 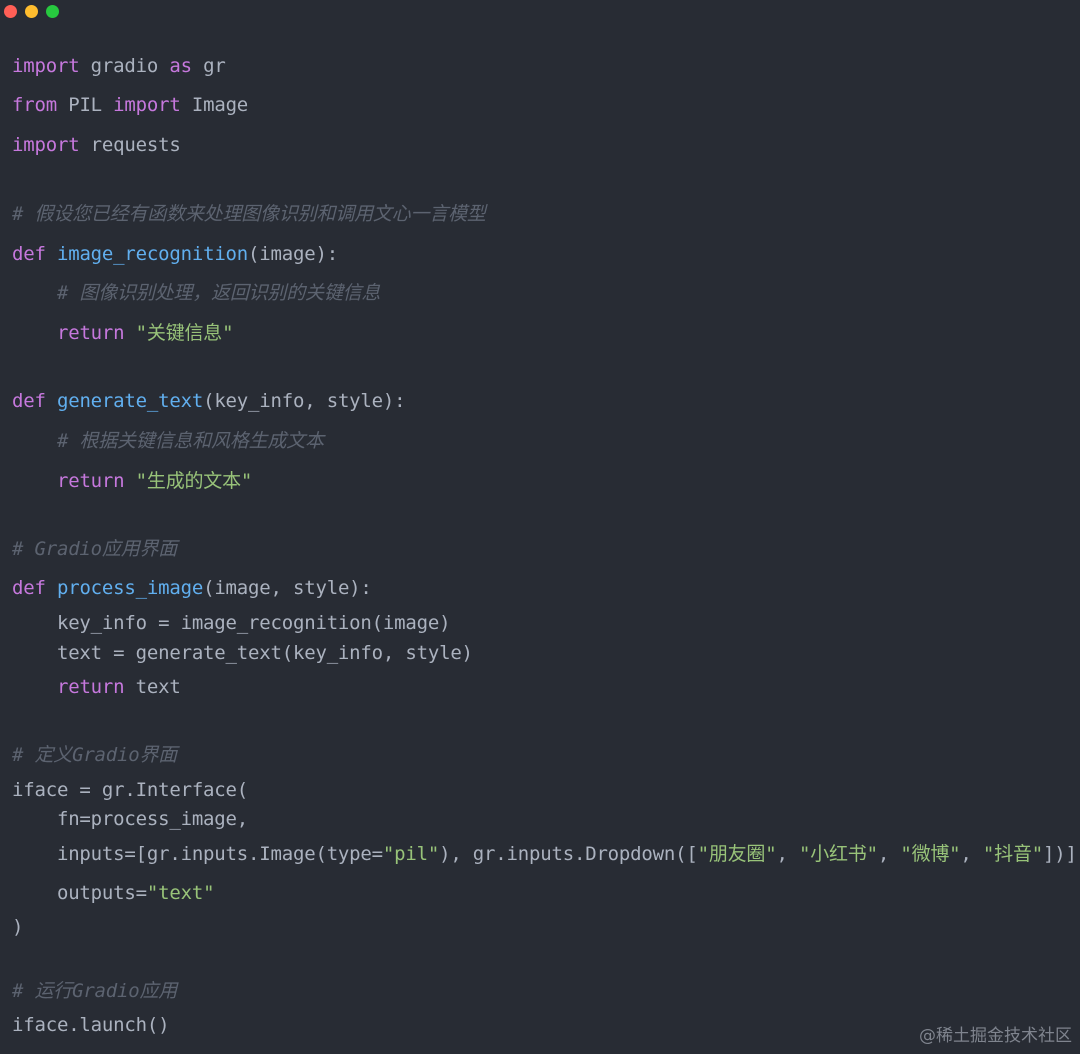 I want to click on code-token: "pil", so click(x=411, y=854).